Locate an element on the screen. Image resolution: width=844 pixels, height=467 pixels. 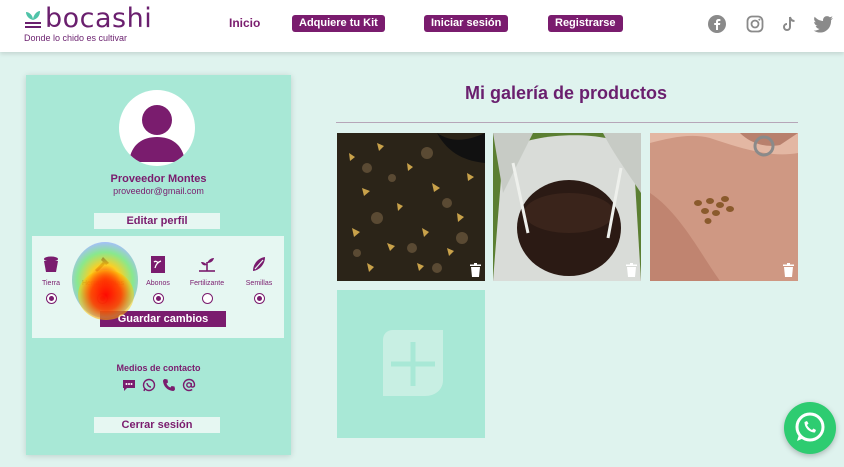
brand-tagline: Donde lo chido es cultivar is located at coordinates (76, 38).